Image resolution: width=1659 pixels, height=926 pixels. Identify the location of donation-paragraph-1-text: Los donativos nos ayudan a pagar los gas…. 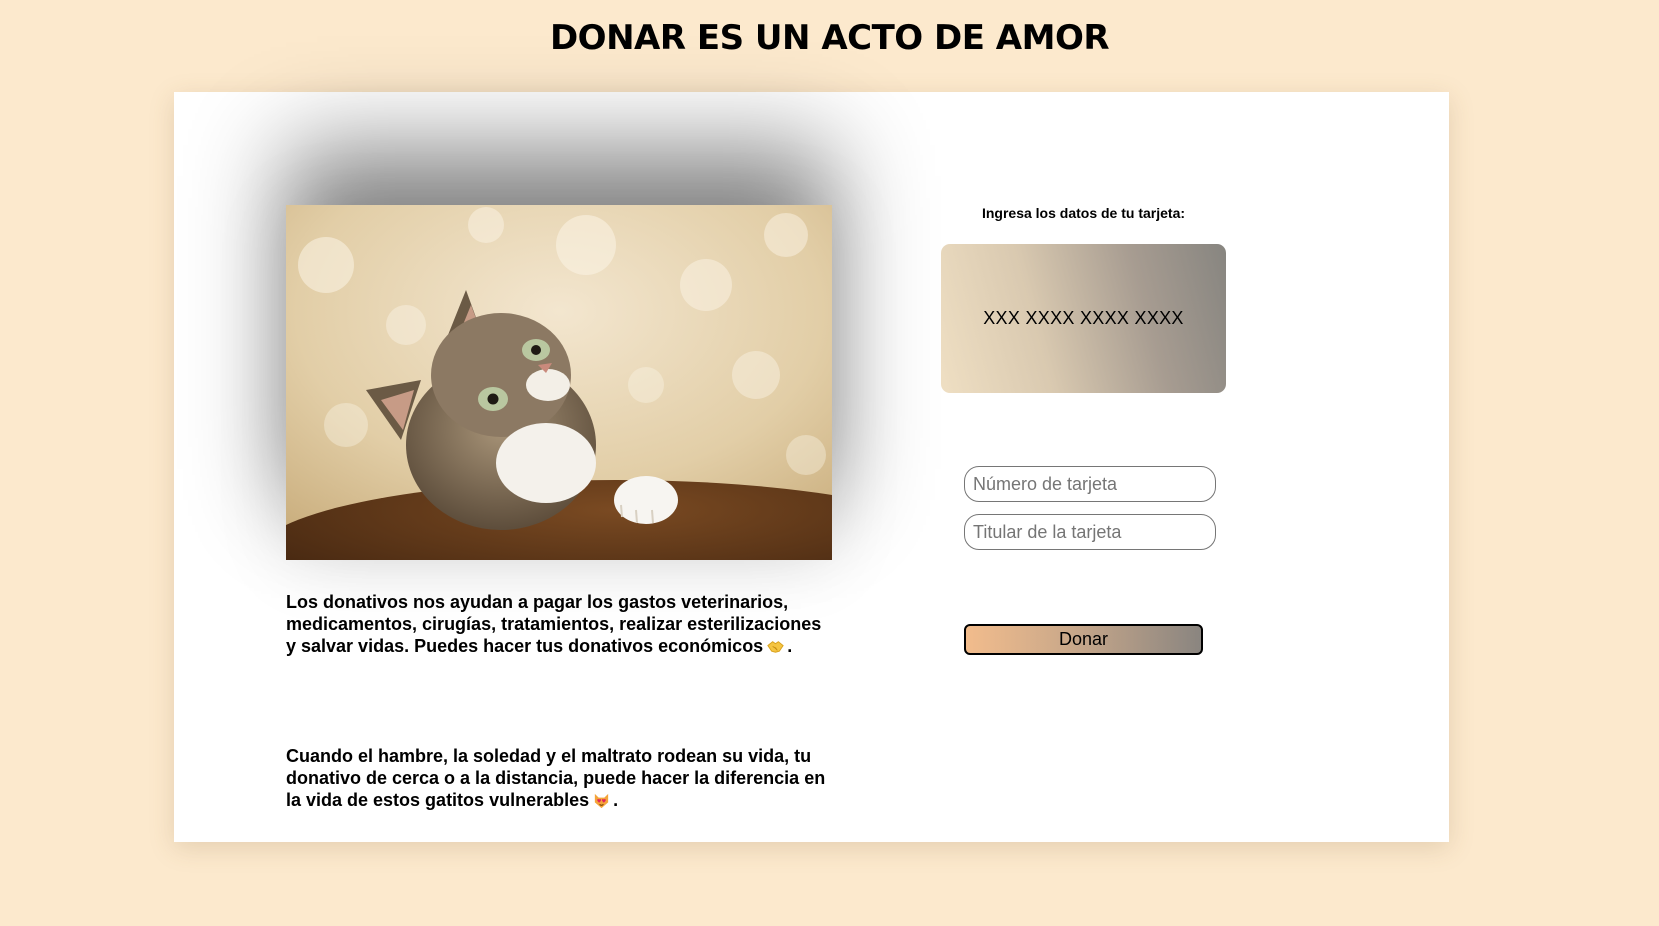
(554, 624).